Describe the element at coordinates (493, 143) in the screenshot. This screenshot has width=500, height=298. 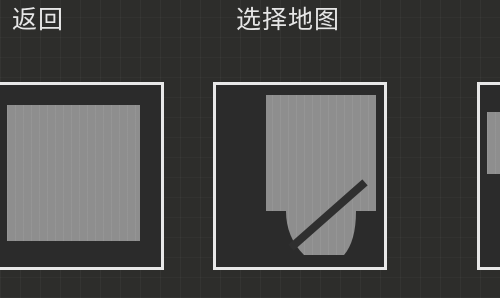
I see `map-preview-partial` at that location.